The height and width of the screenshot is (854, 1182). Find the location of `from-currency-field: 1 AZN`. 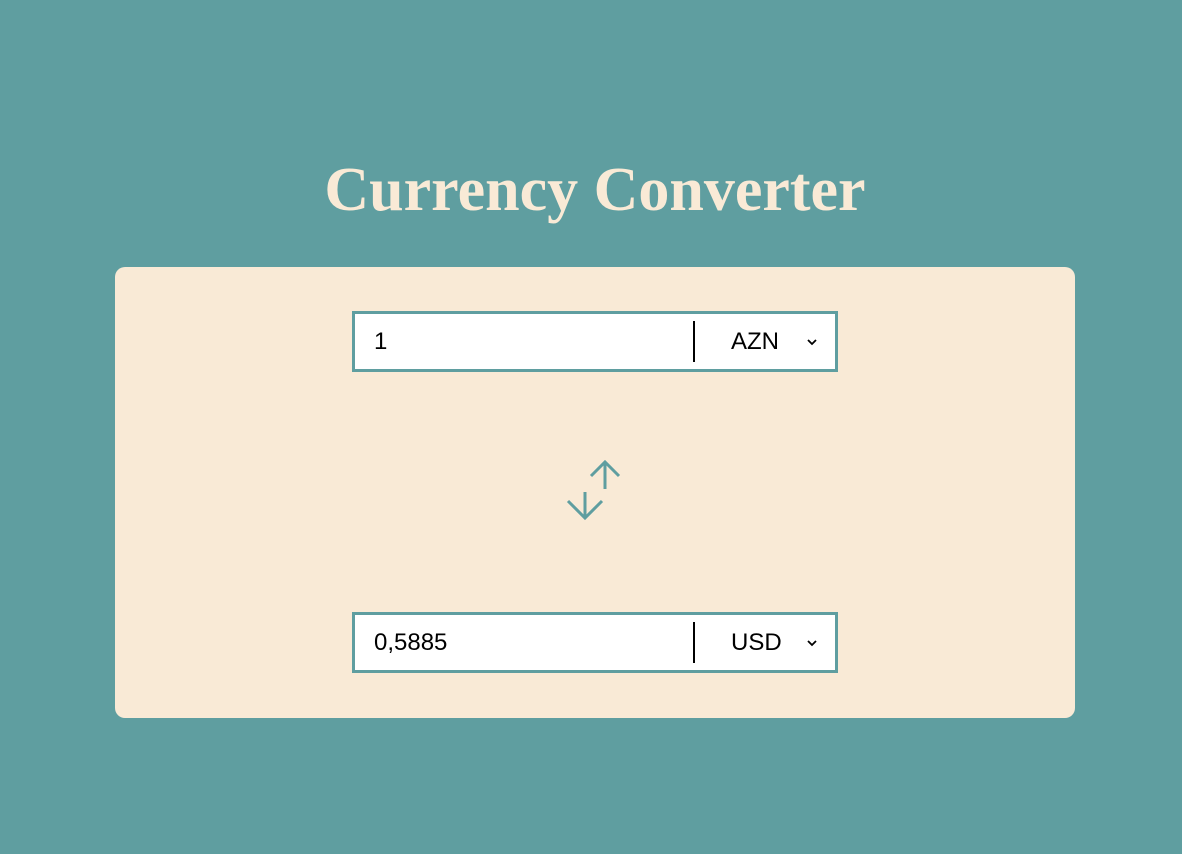

from-currency-field: 1 AZN is located at coordinates (595, 341).